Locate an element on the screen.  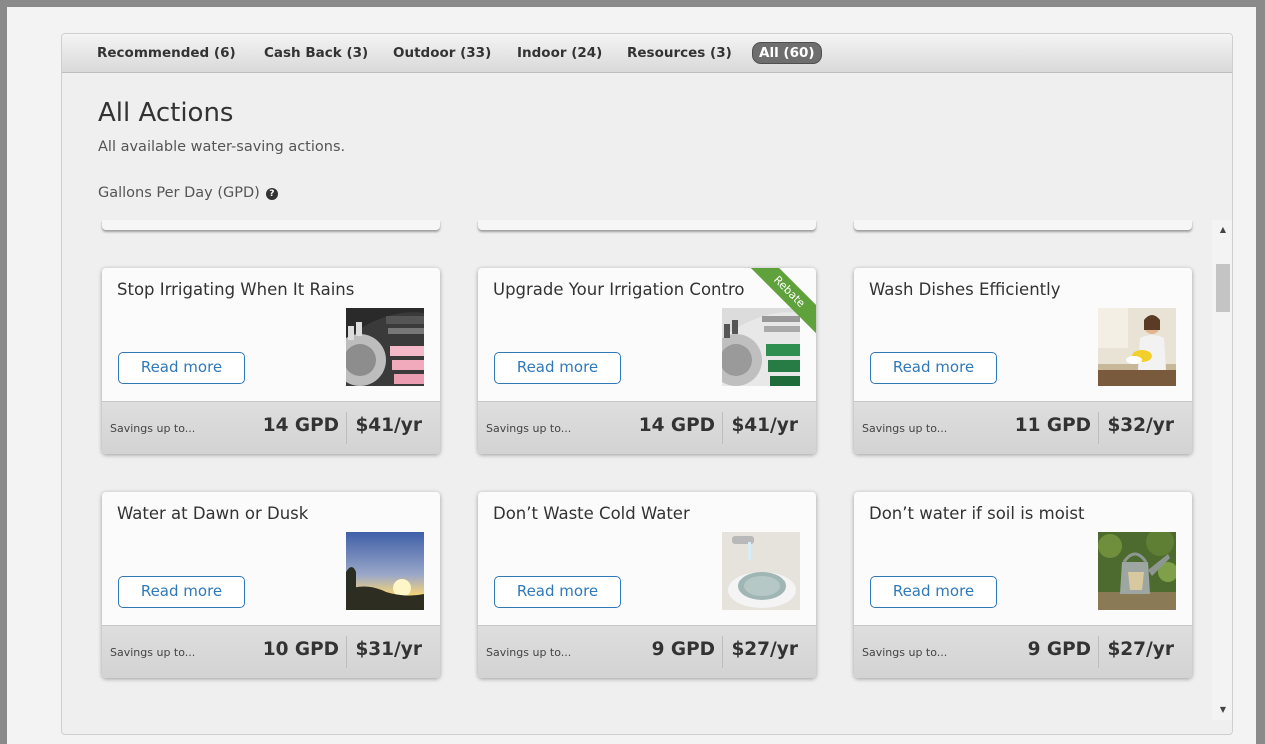
card-footer: Savings up to... 10 GPD $31/yr is located at coordinates (271, 651).